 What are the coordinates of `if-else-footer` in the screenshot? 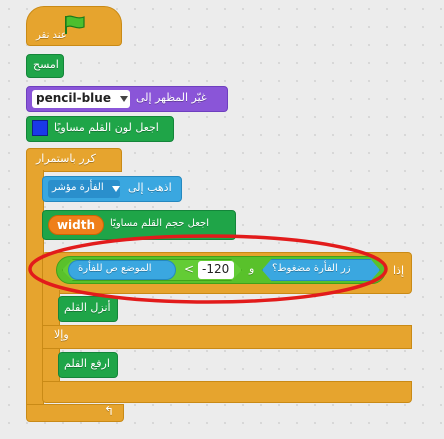 It's located at (227, 392).